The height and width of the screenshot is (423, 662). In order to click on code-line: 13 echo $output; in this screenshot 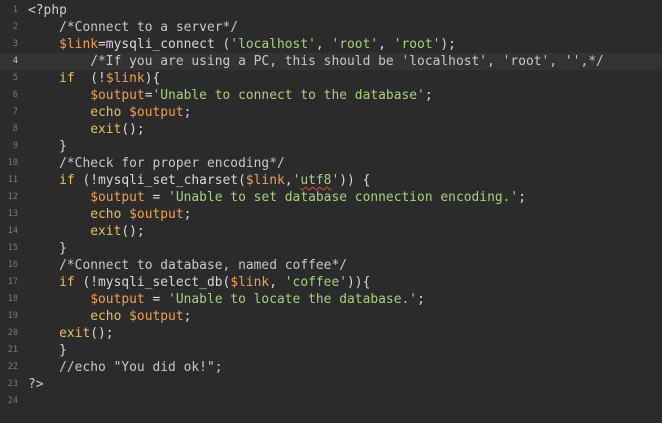, I will do `click(331, 214)`.